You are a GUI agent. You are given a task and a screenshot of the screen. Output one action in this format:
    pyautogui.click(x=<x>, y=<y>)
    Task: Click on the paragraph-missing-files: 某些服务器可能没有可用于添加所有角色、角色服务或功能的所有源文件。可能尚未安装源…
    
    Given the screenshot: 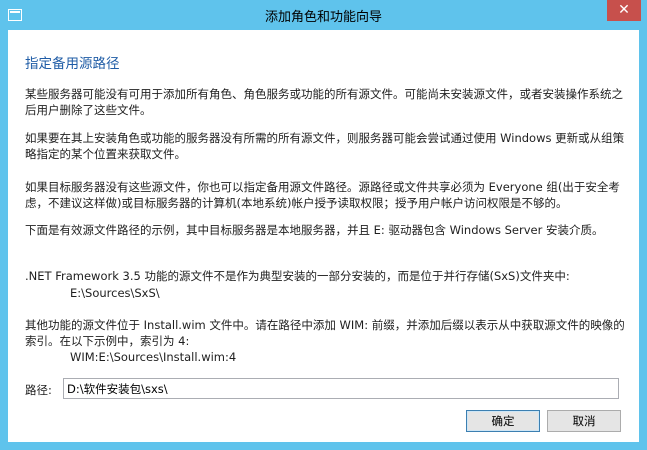 What is the action you would take?
    pyautogui.click(x=324, y=102)
    